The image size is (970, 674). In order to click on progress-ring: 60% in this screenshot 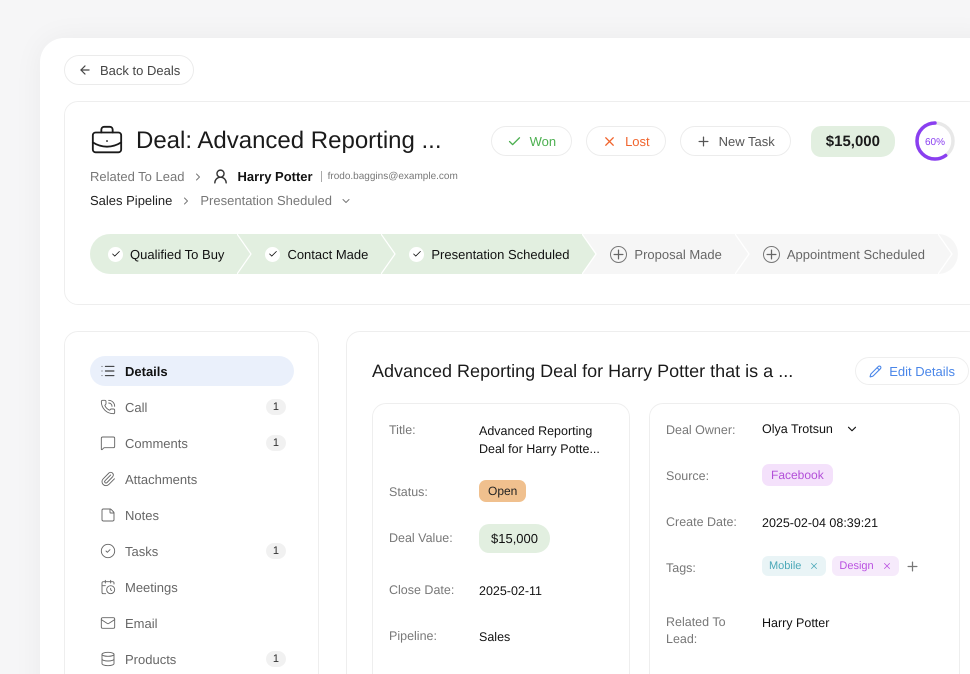, I will do `click(935, 141)`.